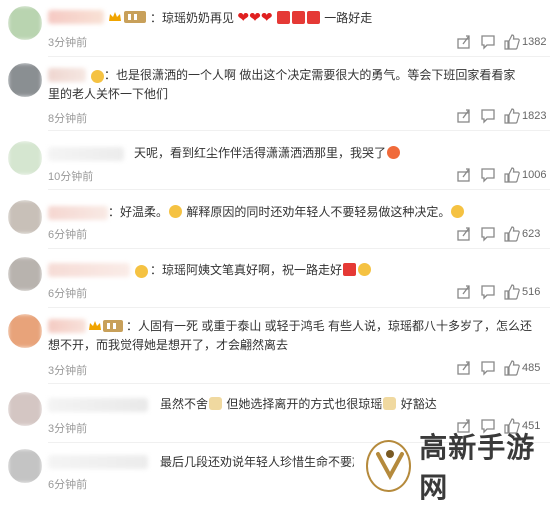 This screenshot has width=550, height=506. What do you see at coordinates (531, 292) in the screenshot?
I see `like-count: 516` at bounding box center [531, 292].